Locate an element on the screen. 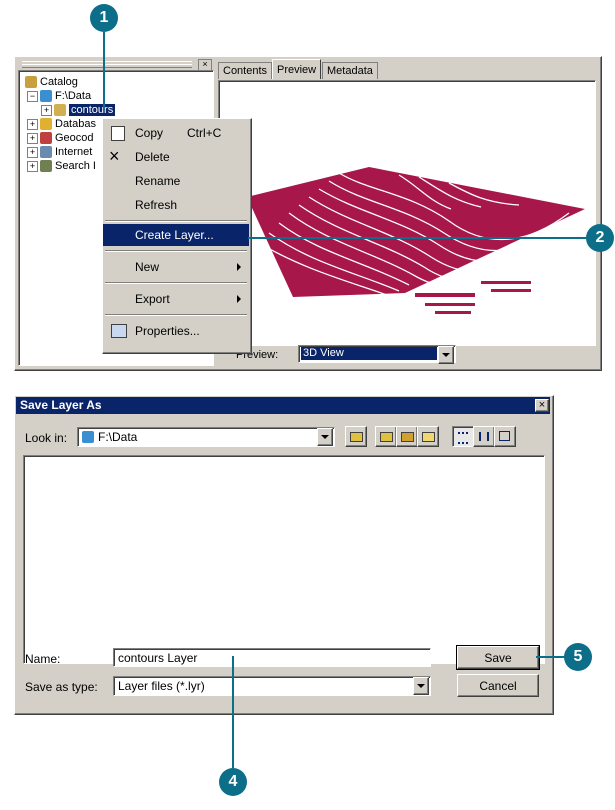  menu-item-delete: × Delete is located at coordinates (176, 157).